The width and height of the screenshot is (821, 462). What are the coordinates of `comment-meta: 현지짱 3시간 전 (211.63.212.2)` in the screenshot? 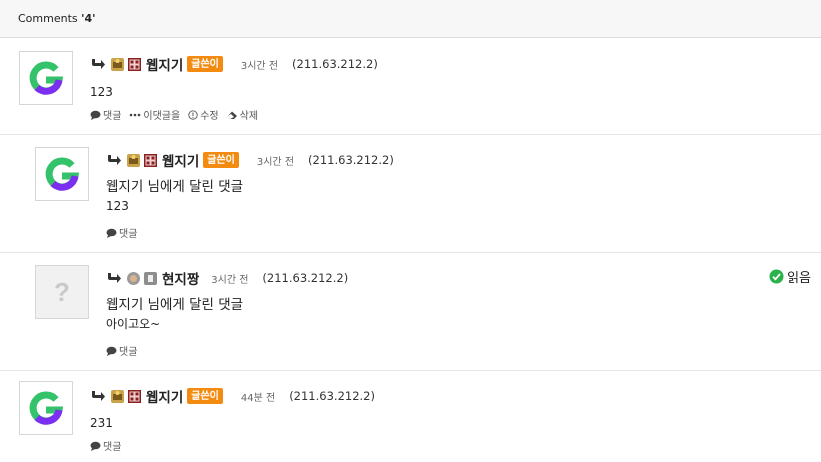 It's located at (227, 278).